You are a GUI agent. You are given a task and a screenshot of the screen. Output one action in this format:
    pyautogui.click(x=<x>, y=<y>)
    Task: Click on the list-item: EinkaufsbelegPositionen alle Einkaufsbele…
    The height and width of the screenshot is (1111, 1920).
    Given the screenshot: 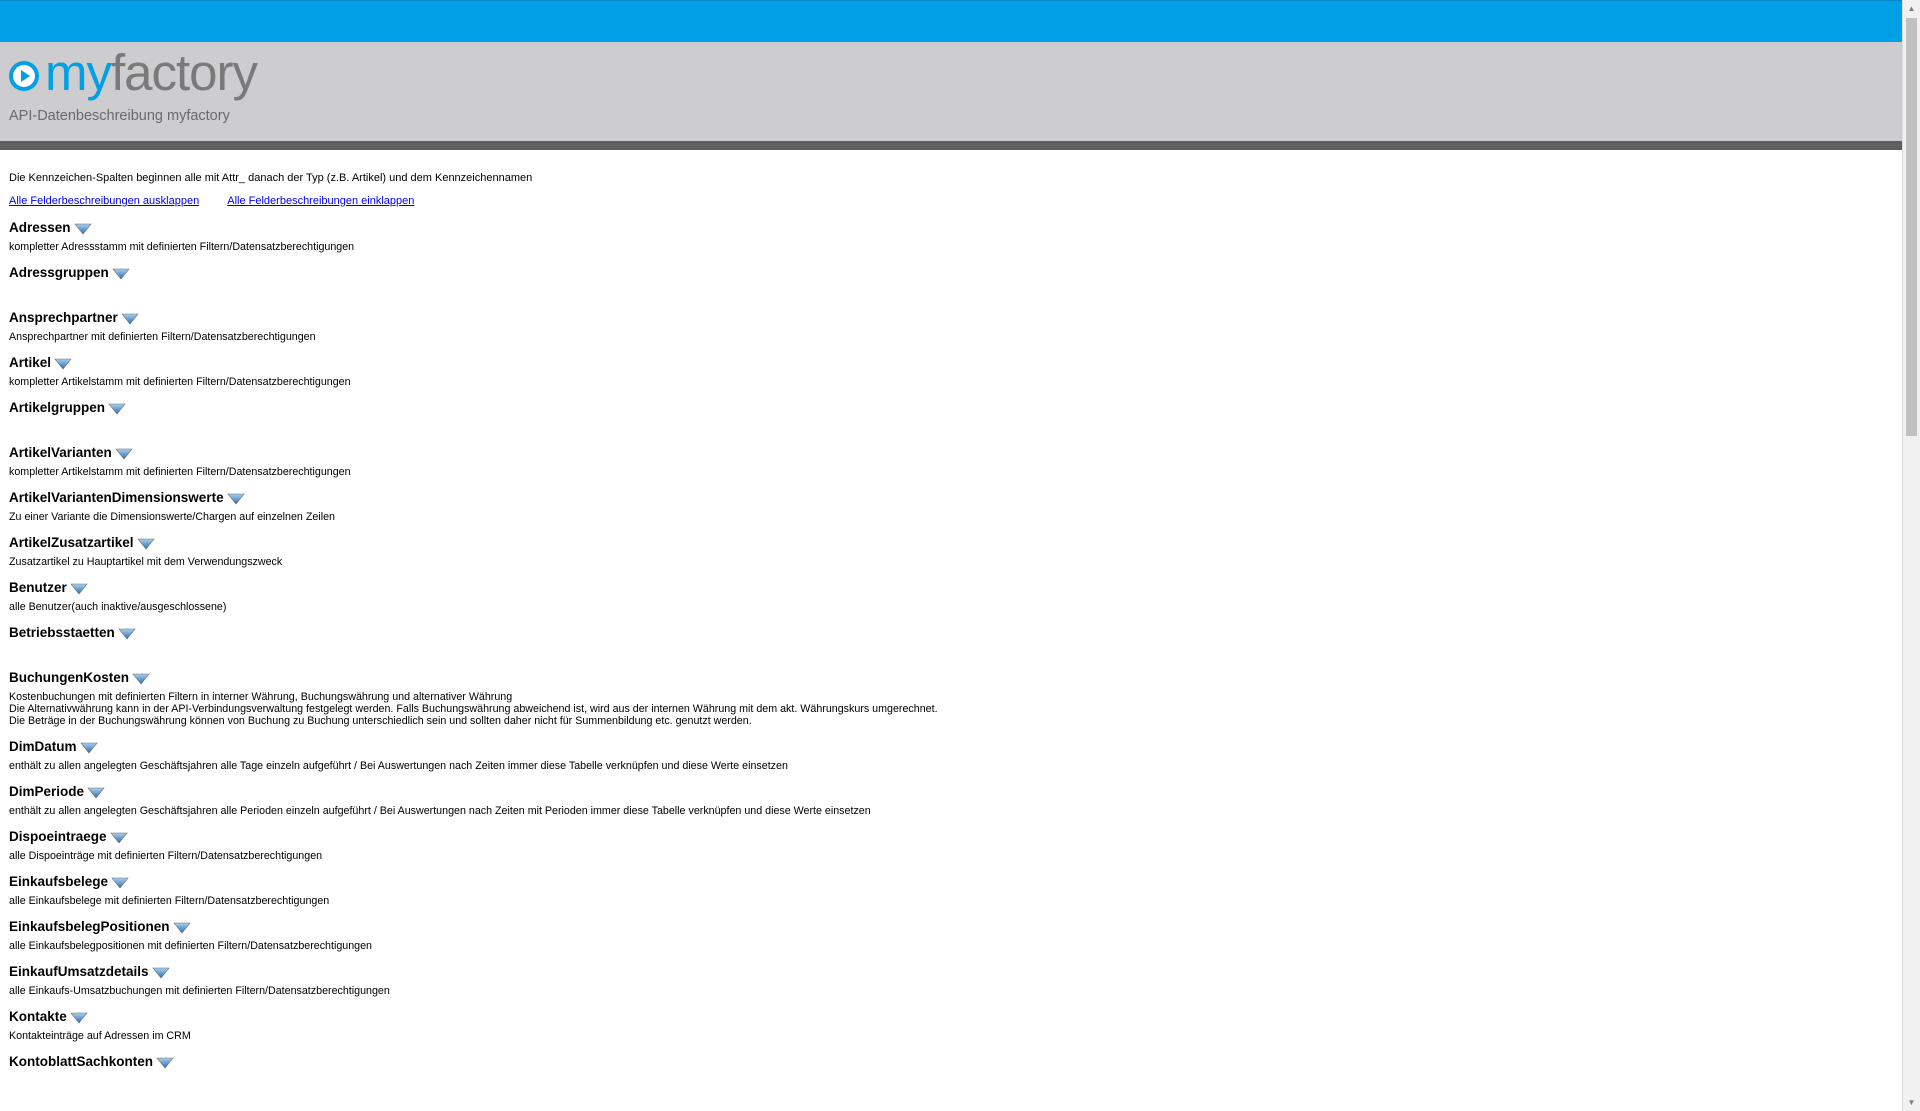 What is the action you would take?
    pyautogui.click(x=949, y=935)
    